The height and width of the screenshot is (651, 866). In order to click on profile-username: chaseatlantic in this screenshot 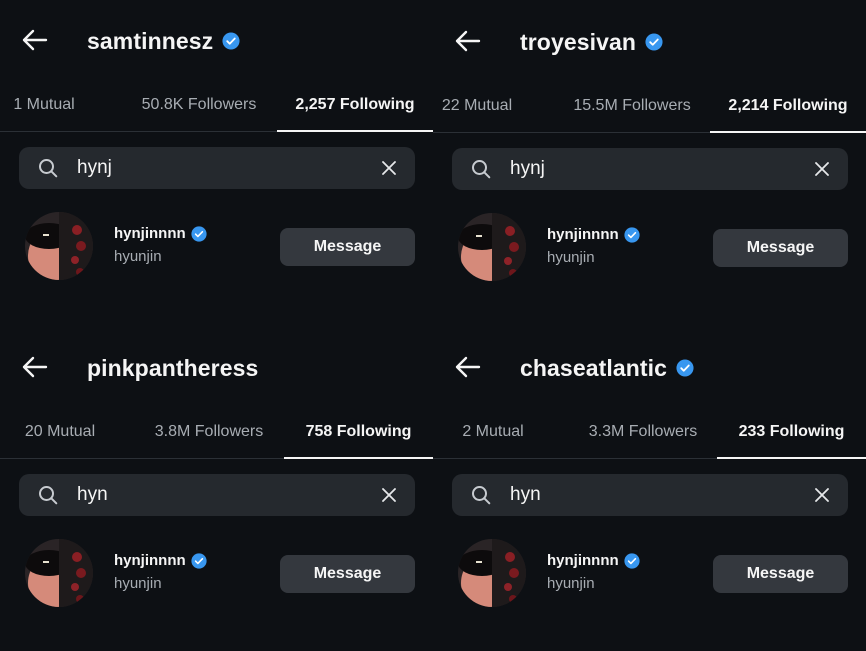, I will do `click(594, 367)`.